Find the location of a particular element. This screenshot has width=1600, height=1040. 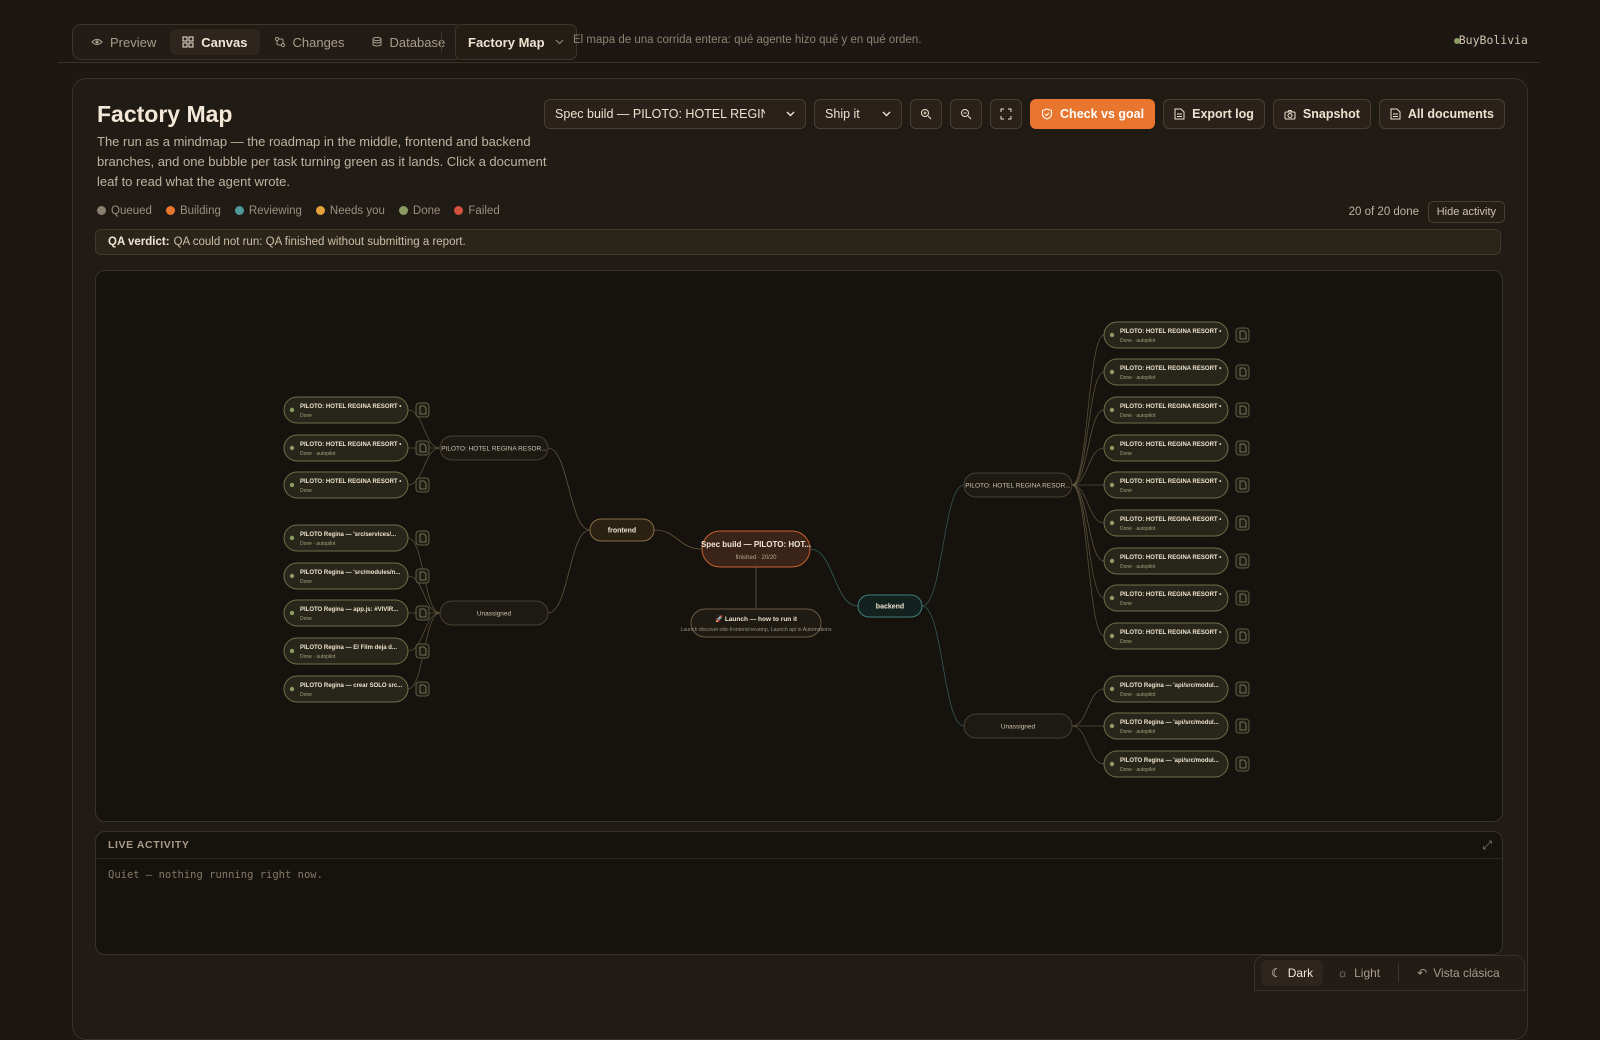

theme-switcher: ☾ Dark ☼ Light ↶ Vista clásica is located at coordinates (1389, 973).